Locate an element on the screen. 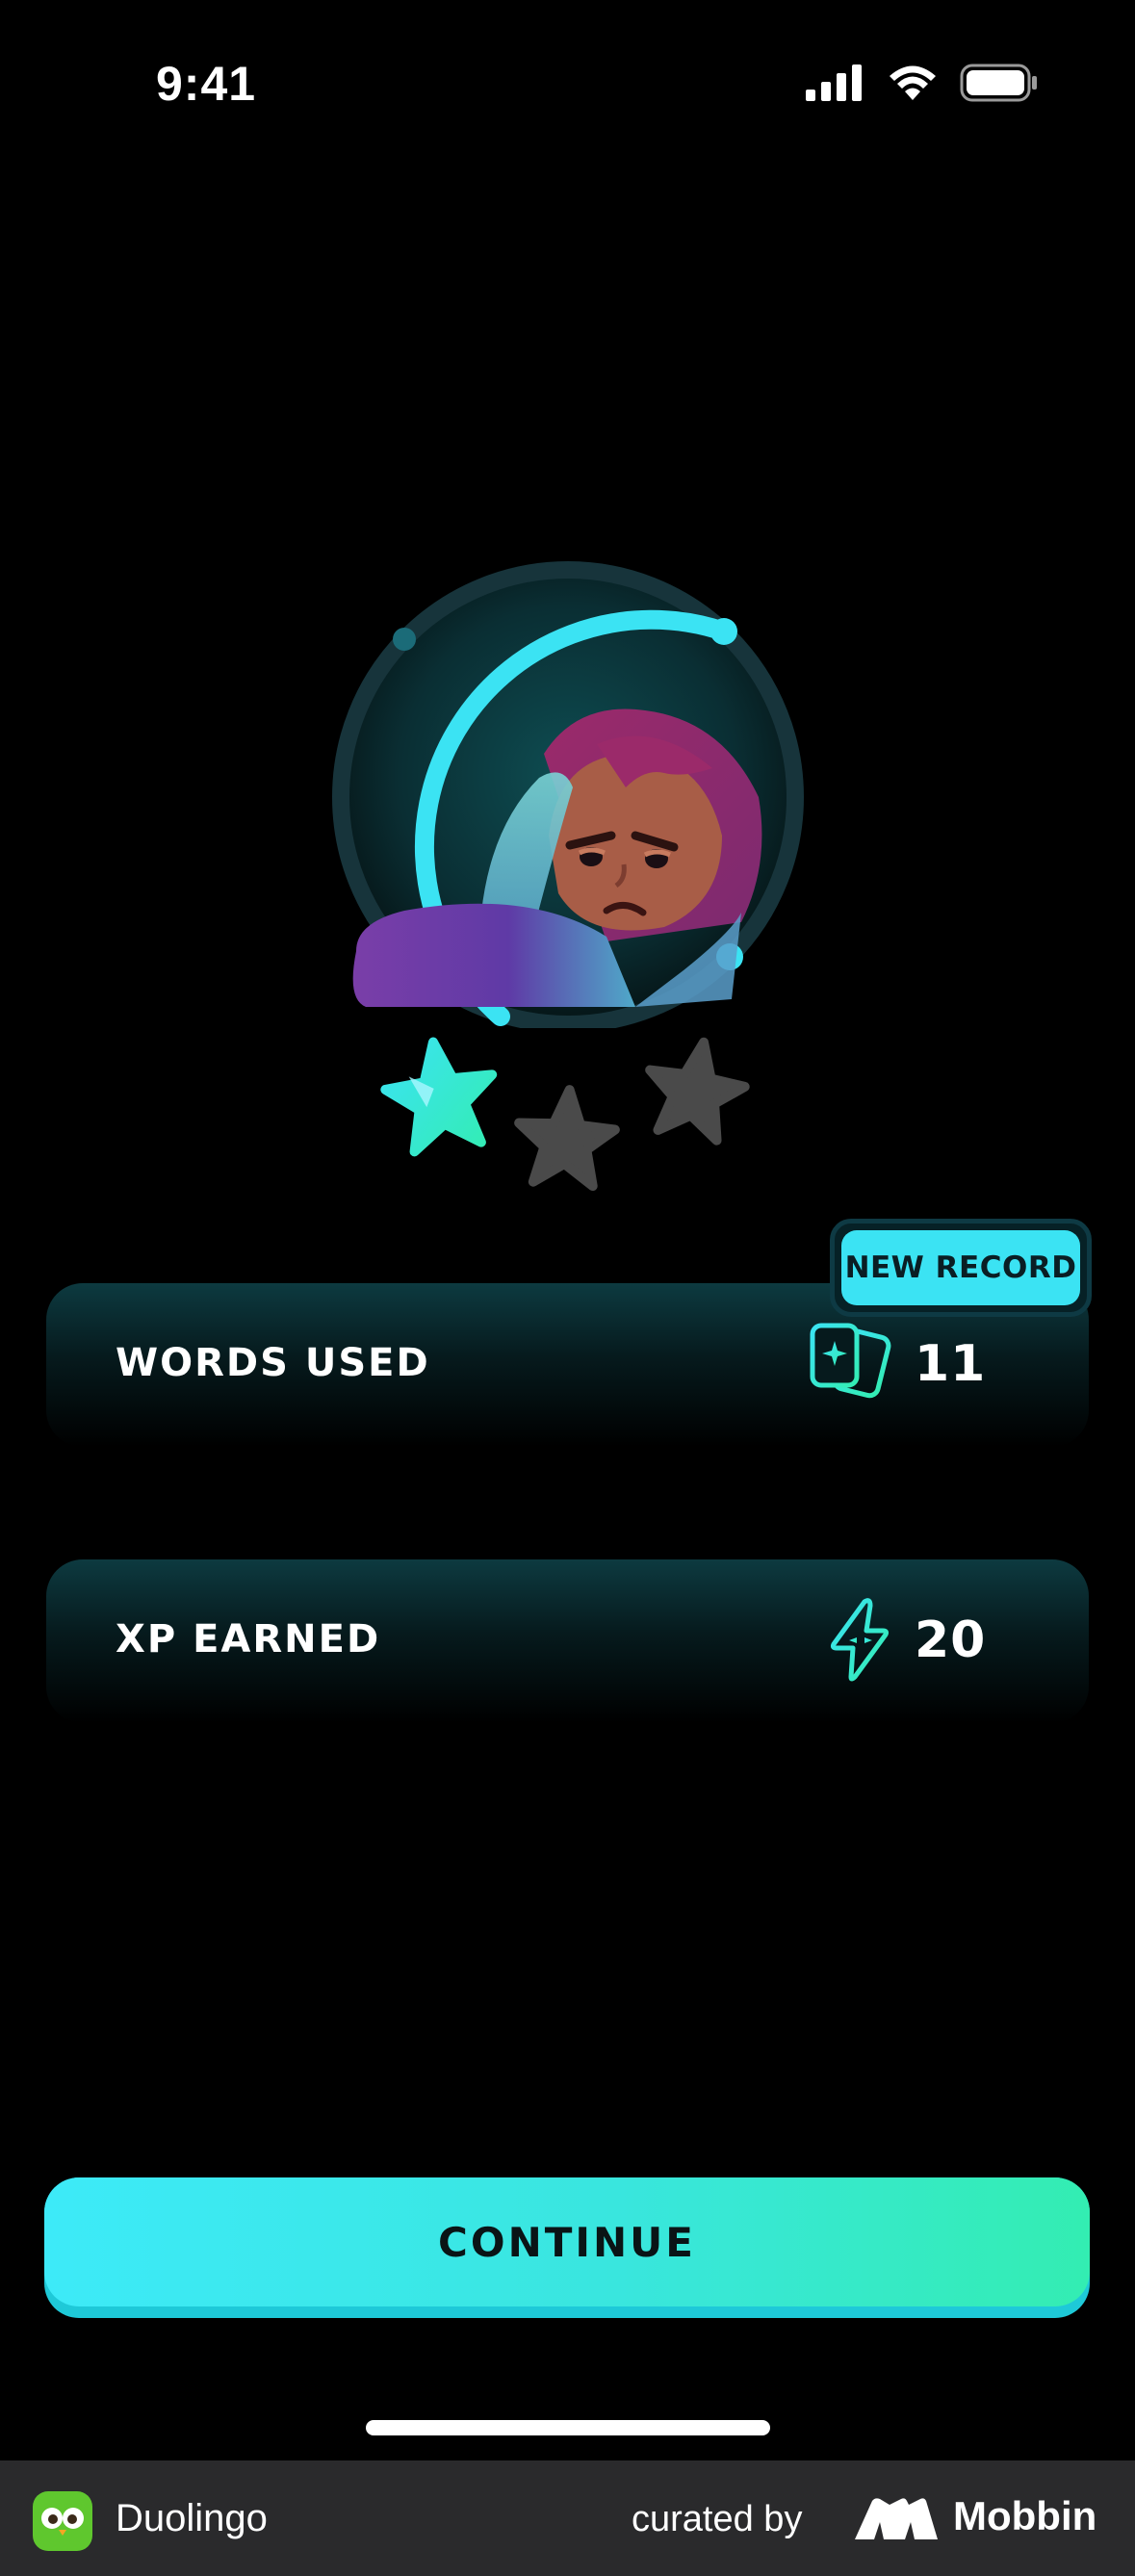  star-rating is located at coordinates (565, 1115).